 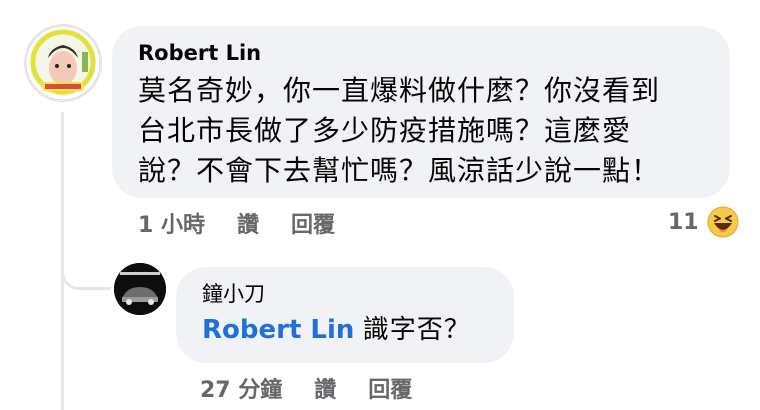 What do you see at coordinates (171, 223) in the screenshot?
I see `comment-timestamp: 1 小時` at bounding box center [171, 223].